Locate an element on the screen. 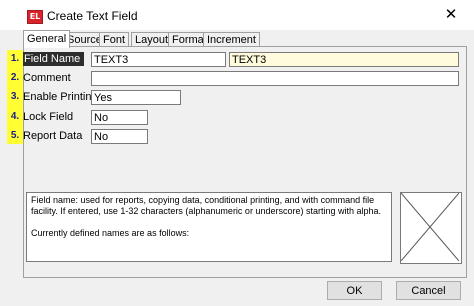 This screenshot has width=474, height=306. tab-font: Font is located at coordinates (114, 39).